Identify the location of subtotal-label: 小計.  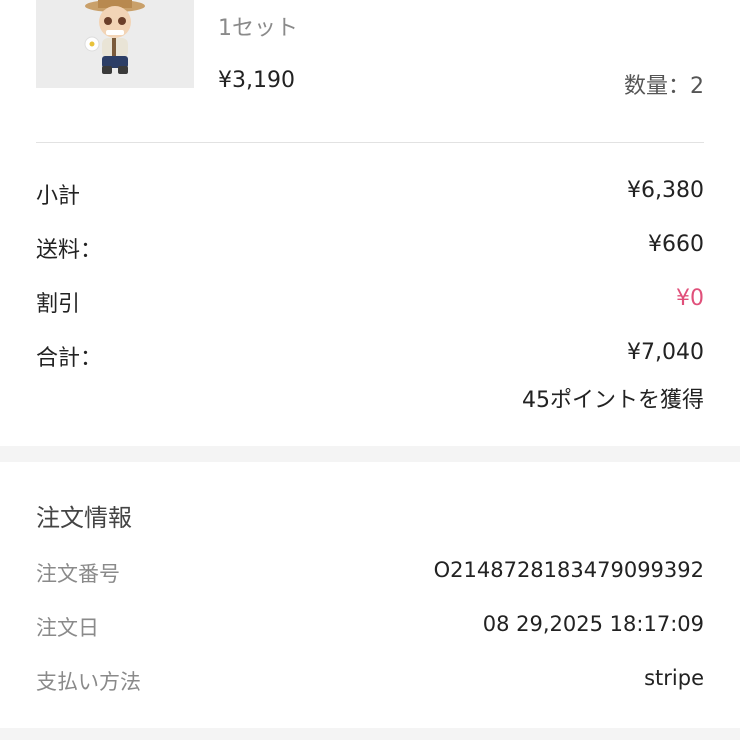
(58, 196).